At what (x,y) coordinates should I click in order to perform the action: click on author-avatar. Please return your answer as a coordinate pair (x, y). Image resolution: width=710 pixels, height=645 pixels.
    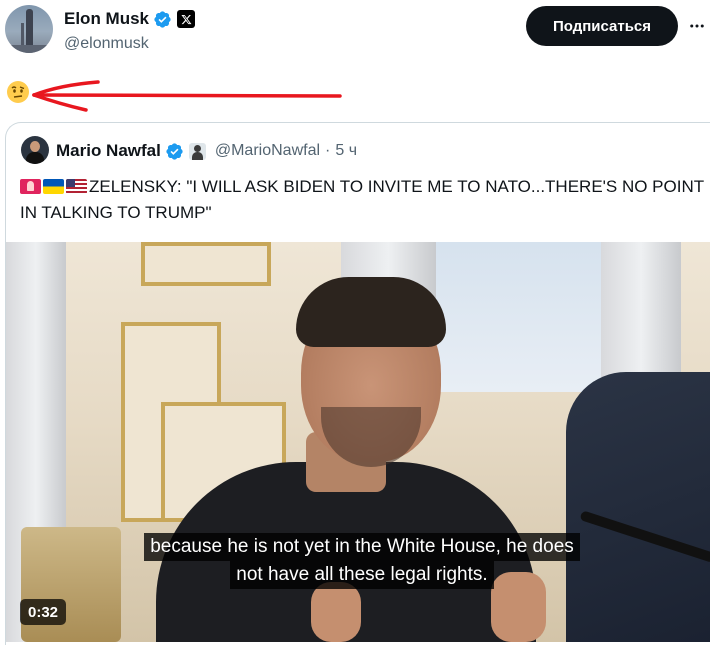
    Looking at the image, I should click on (29, 29).